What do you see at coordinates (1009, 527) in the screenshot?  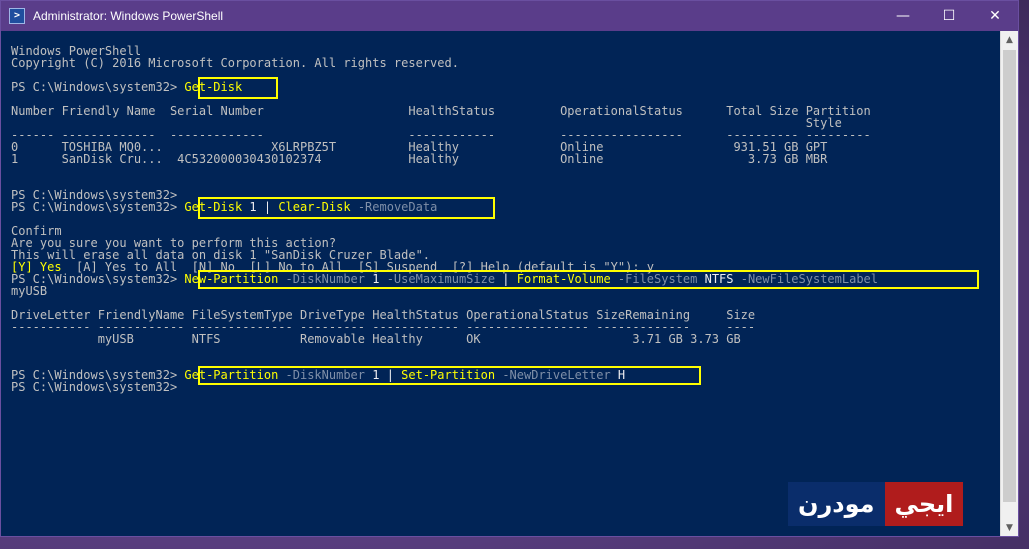 I see `scroll-down-icon: ▼` at bounding box center [1009, 527].